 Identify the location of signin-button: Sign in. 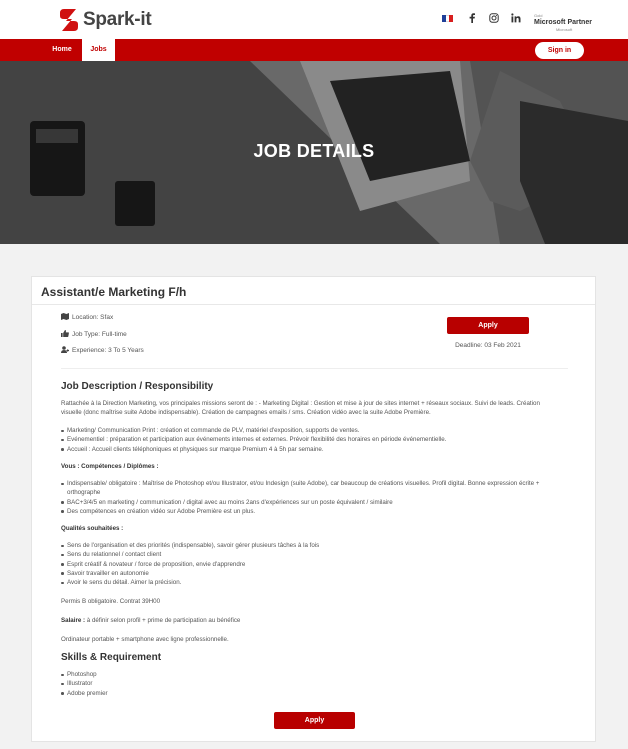
(559, 50).